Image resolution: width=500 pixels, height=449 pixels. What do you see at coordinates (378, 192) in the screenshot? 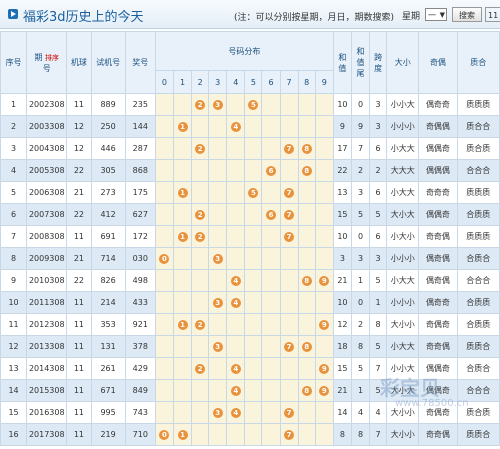
I see `span-cell: 6` at bounding box center [378, 192].